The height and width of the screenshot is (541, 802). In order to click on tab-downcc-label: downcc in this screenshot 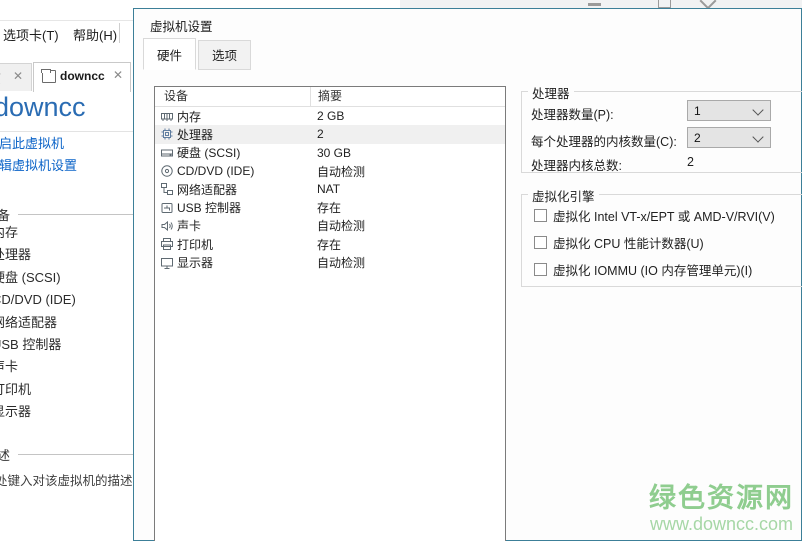, I will do `click(82, 76)`.